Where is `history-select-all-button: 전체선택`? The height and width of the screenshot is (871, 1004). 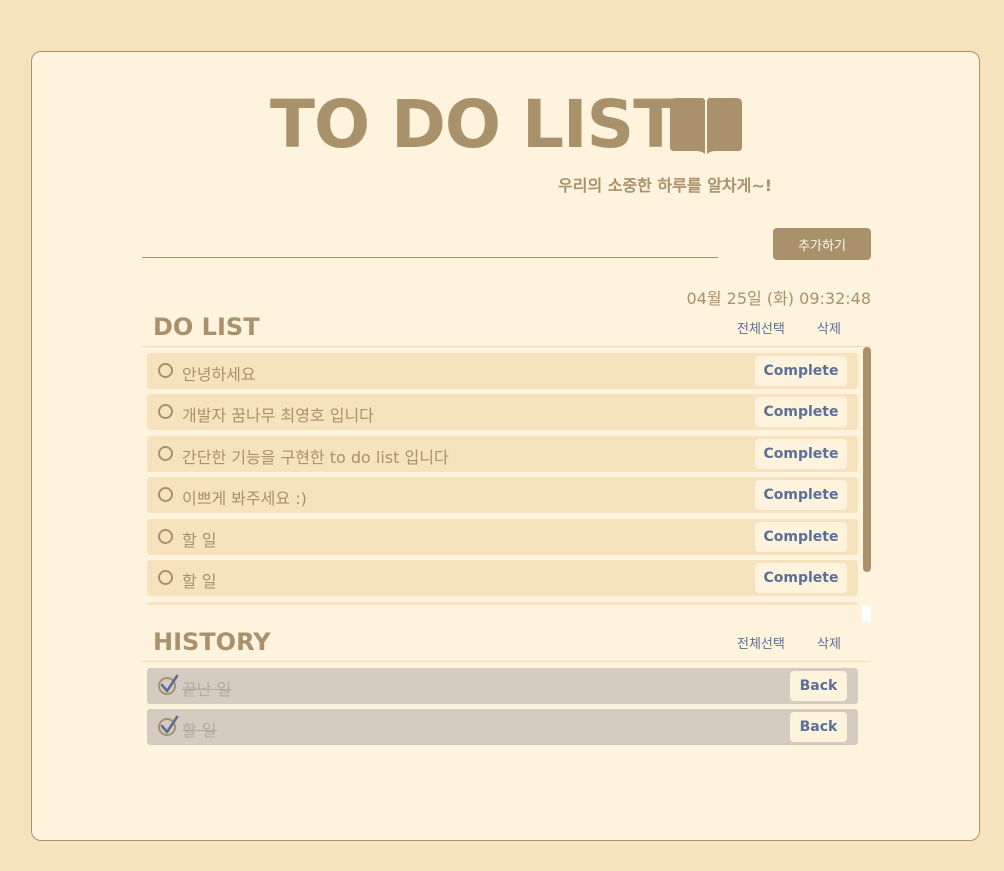 history-select-all-button: 전체선택 is located at coordinates (761, 642).